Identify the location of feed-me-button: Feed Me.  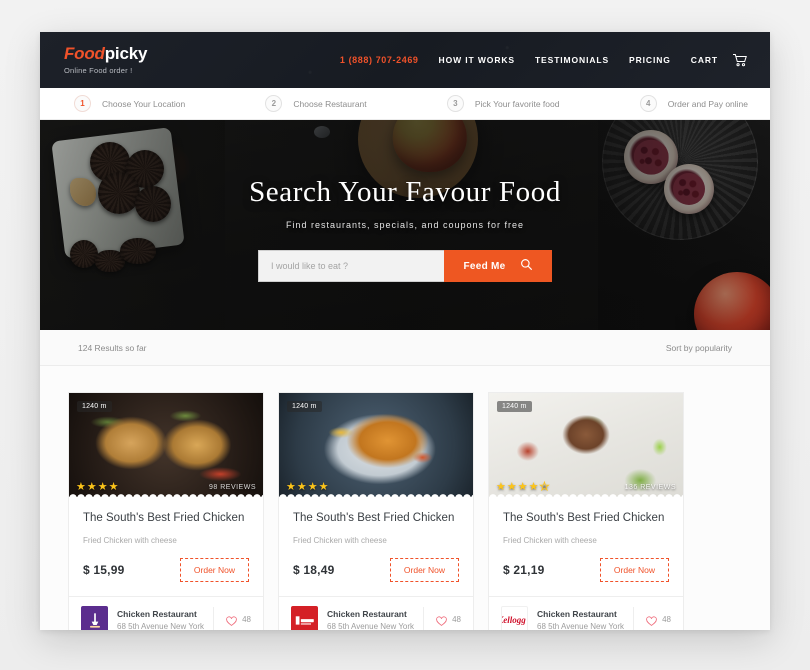
(498, 266).